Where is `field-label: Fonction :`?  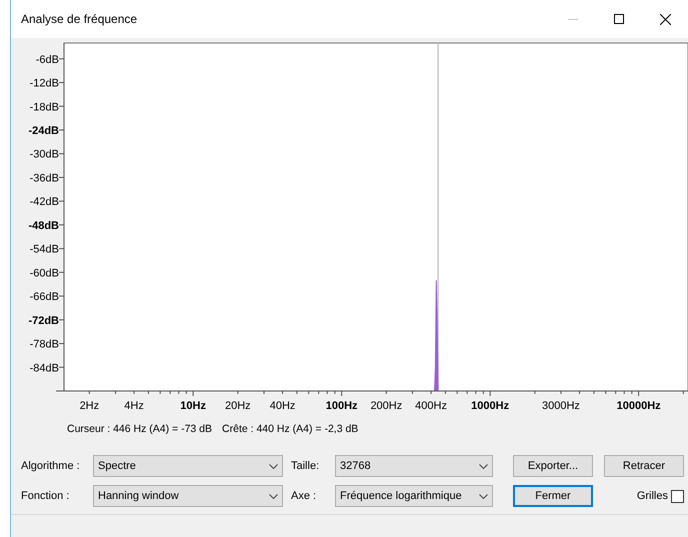
field-label: Fonction : is located at coordinates (45, 496).